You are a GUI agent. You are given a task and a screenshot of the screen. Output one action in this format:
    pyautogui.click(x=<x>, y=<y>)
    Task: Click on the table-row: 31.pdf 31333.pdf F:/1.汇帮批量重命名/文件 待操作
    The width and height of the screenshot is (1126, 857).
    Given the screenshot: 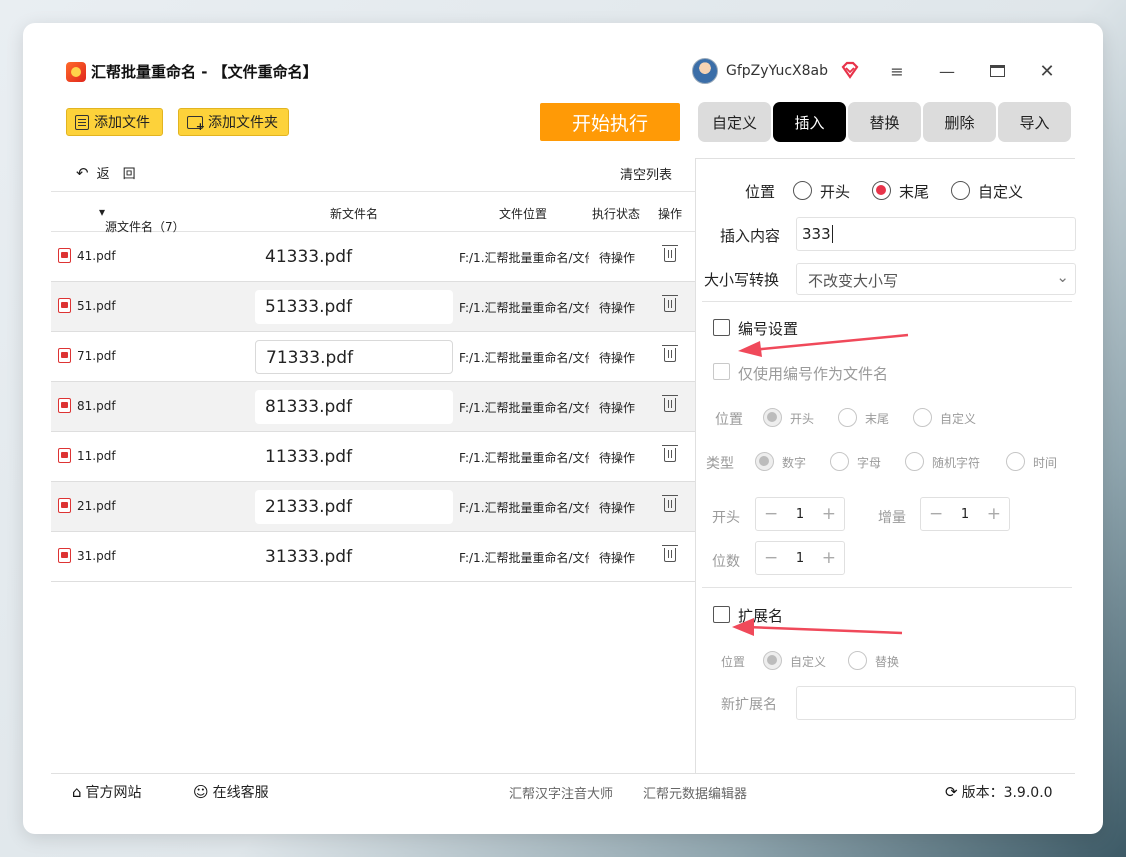 What is the action you would take?
    pyautogui.click(x=373, y=557)
    